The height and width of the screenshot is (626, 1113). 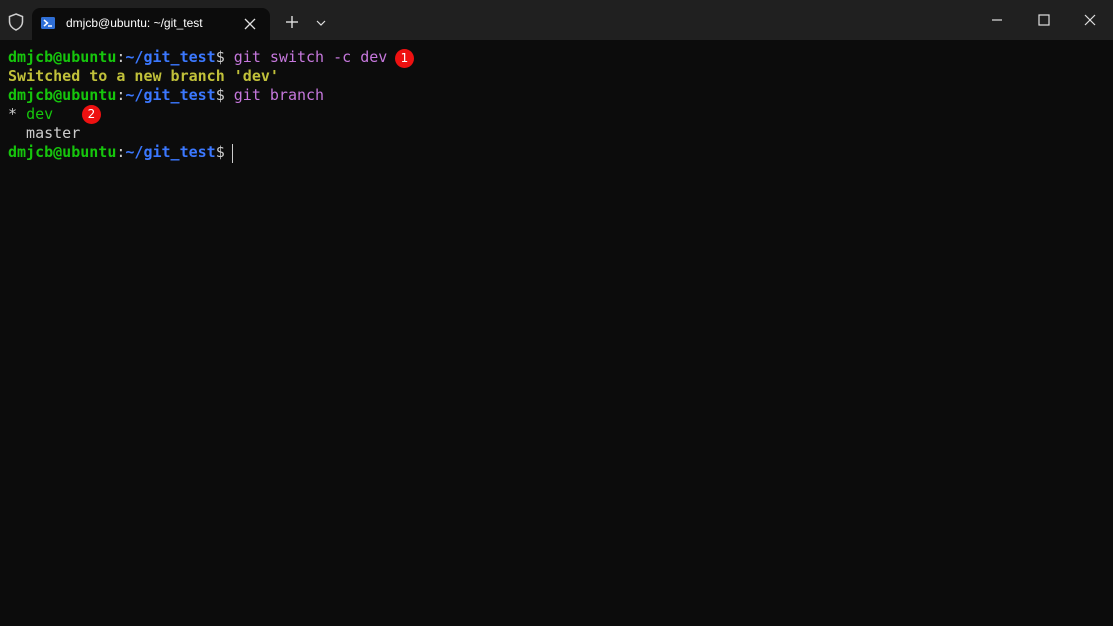 I want to click on minimize-icon, so click(x=997, y=20).